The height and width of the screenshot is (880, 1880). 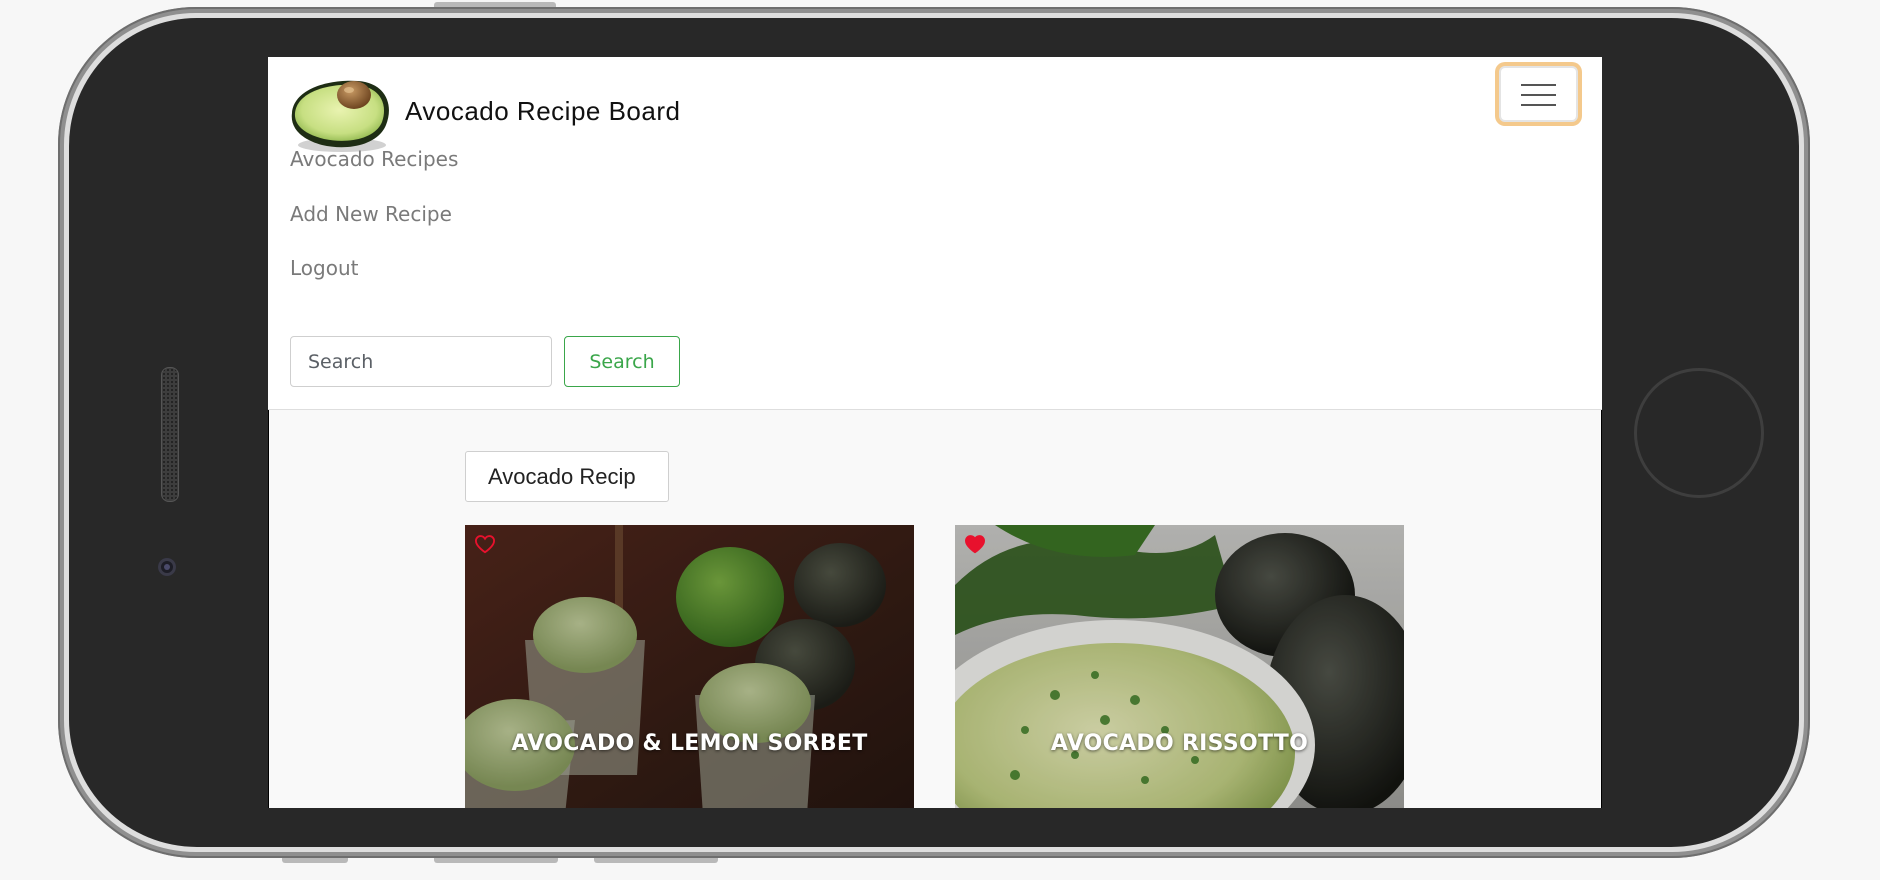 I want to click on favorite-heart-outline-icon, so click(x=485, y=544).